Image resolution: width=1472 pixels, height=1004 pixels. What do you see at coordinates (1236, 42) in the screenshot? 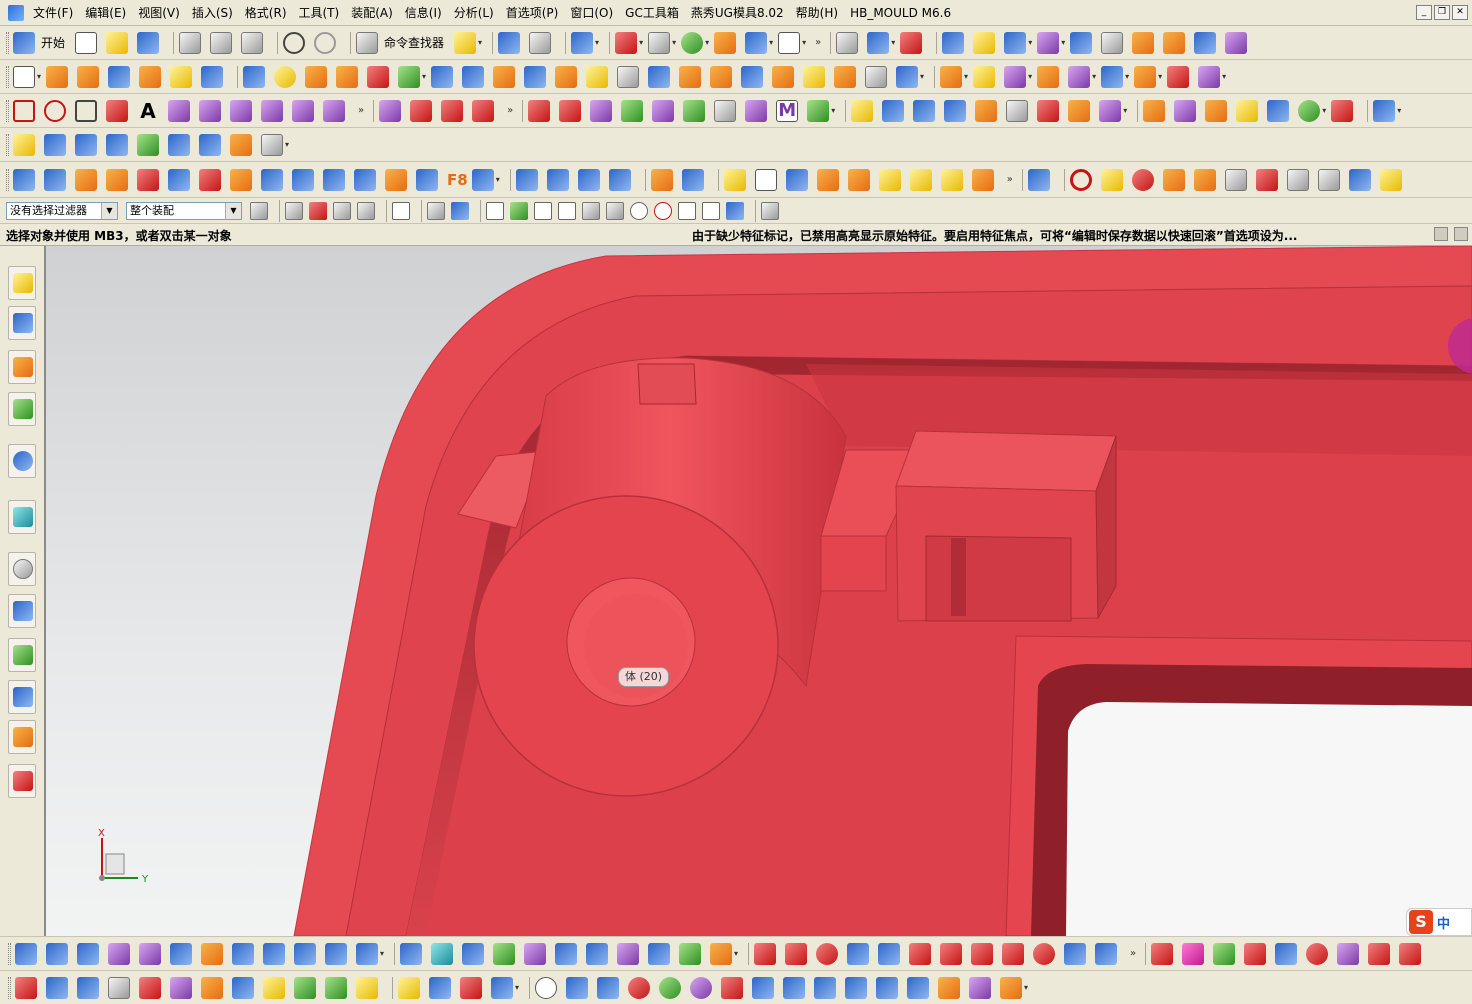
I see `trapezoid-icon` at bounding box center [1236, 42].